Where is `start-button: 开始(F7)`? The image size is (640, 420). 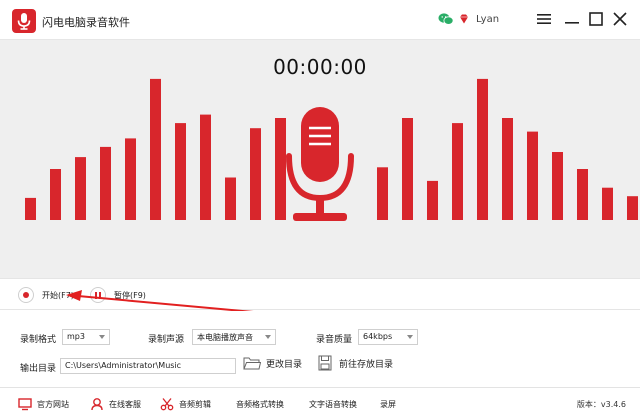 start-button: 开始(F7) is located at coordinates (46, 295).